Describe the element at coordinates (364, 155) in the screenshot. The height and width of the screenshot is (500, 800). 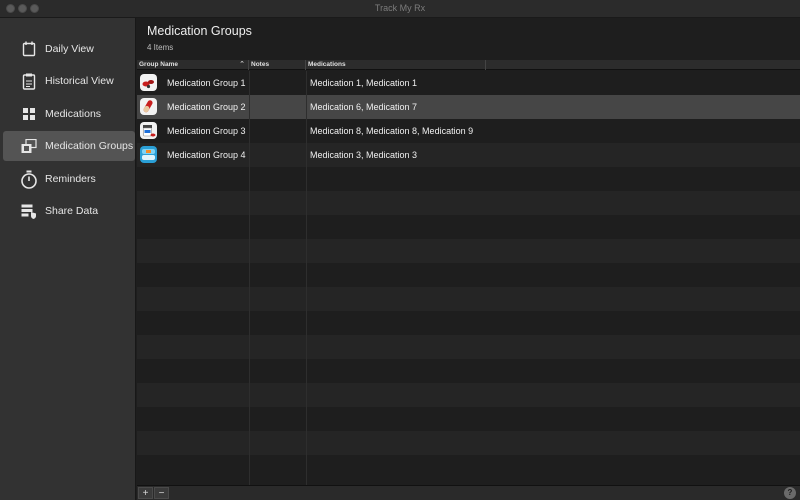
I see `group-medications: Medication 3, Medication 3` at that location.